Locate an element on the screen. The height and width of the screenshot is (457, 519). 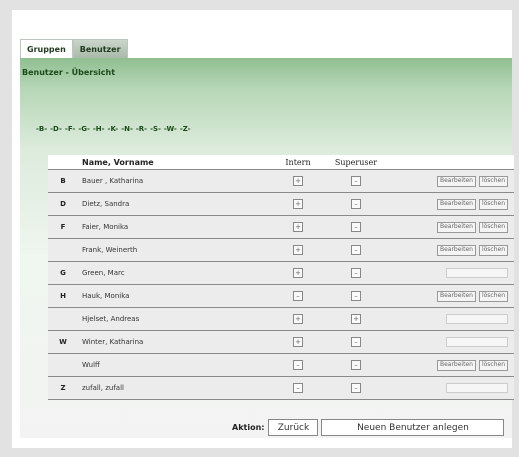
table-row: F Faier, Monika + – Bearbeiten löschen is located at coordinates (281, 227).